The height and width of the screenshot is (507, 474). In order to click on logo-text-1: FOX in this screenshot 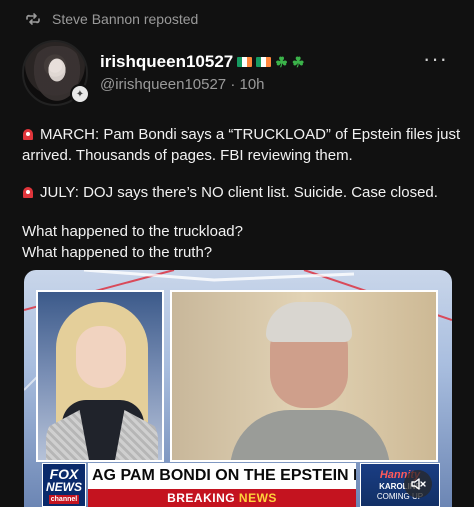, I will do `click(64, 473)`.